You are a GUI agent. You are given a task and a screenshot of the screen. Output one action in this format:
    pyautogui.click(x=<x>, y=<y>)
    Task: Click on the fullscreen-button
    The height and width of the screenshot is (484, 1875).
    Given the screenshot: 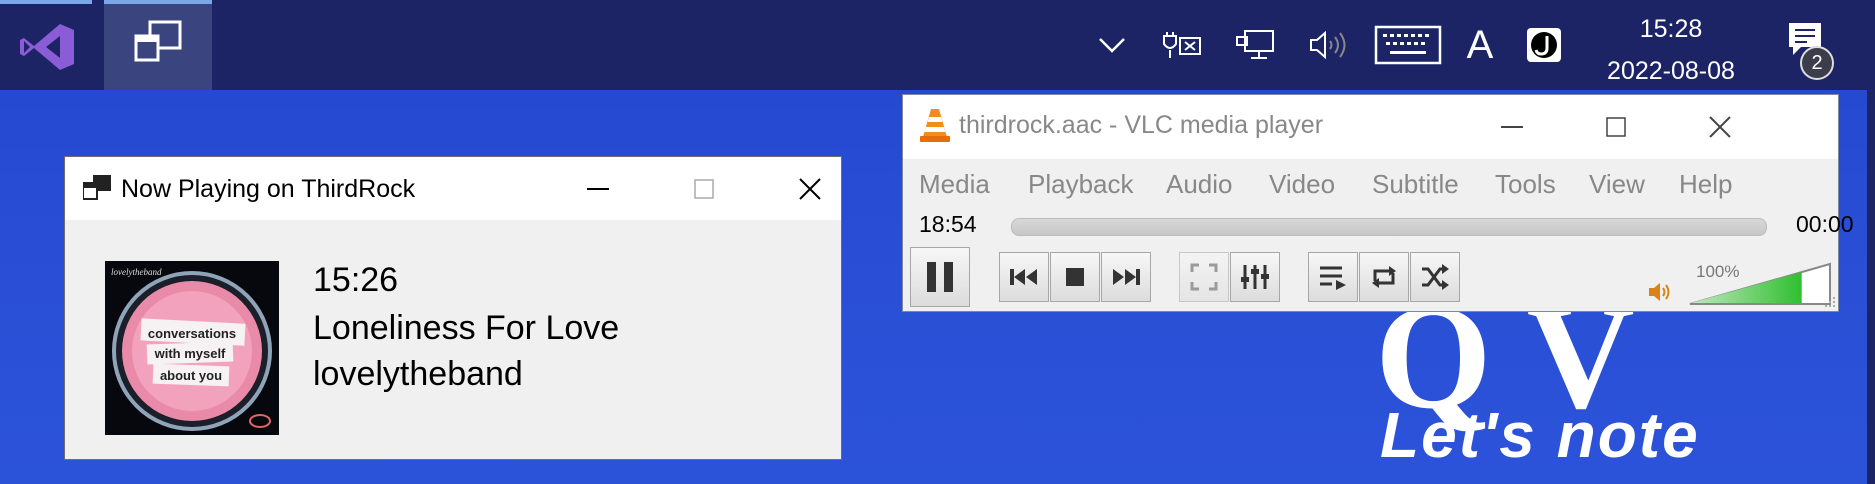 What is the action you would take?
    pyautogui.click(x=1204, y=277)
    